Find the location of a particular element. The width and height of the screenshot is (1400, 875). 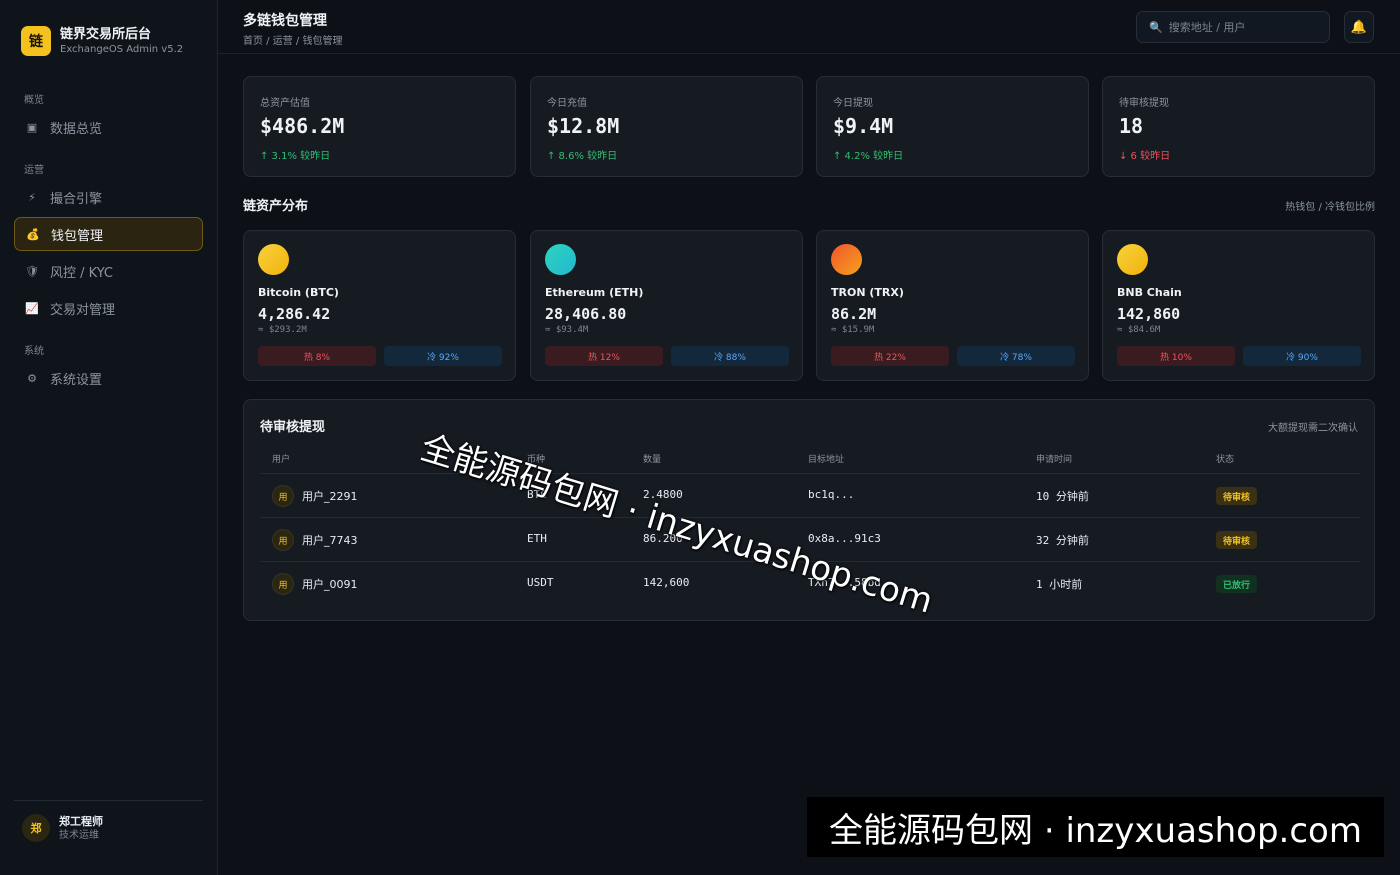

sidebar-item-risk-kyc: 🛡 风控 / KYC is located at coordinates (108, 271).